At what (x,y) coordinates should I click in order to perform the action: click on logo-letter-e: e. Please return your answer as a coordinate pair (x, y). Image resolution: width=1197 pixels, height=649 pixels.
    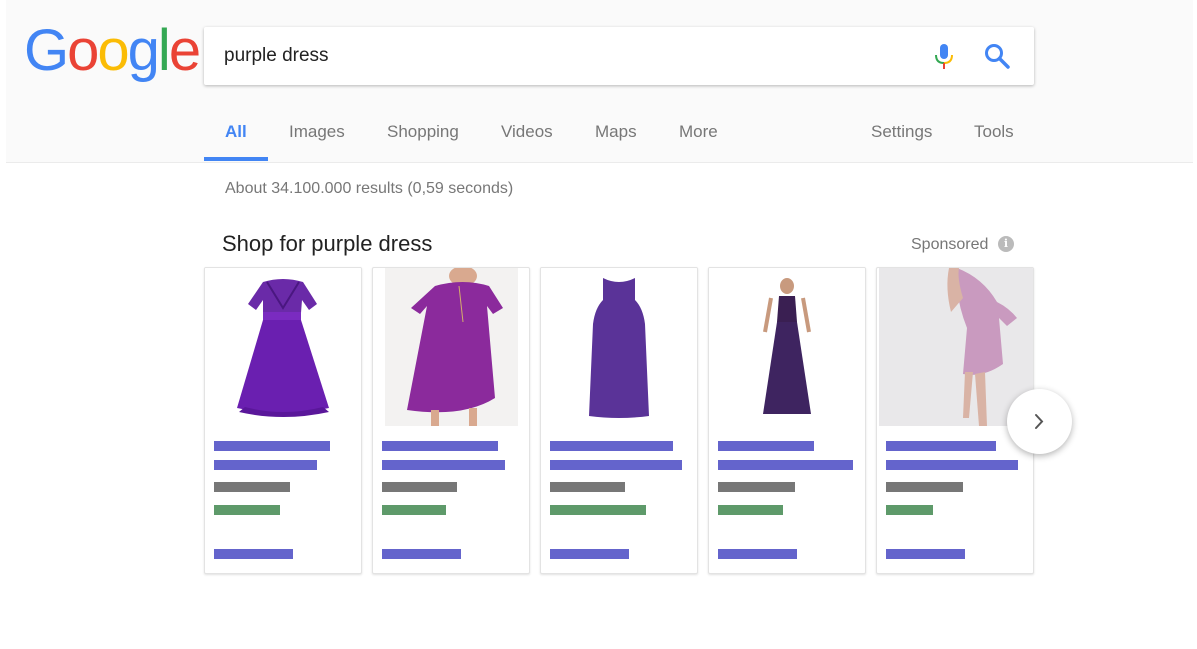
    Looking at the image, I should click on (184, 50).